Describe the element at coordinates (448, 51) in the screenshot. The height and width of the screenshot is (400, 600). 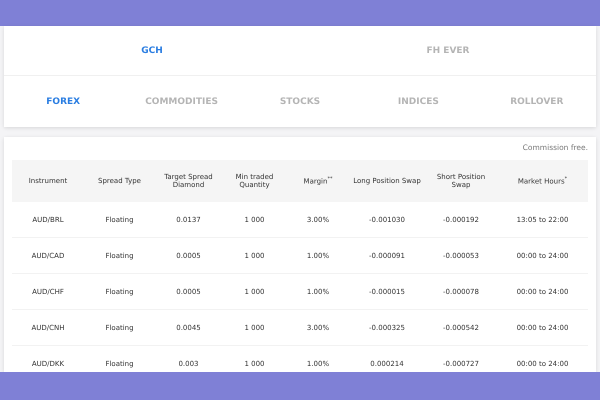
I see `brand-tab: FH EVER` at that location.